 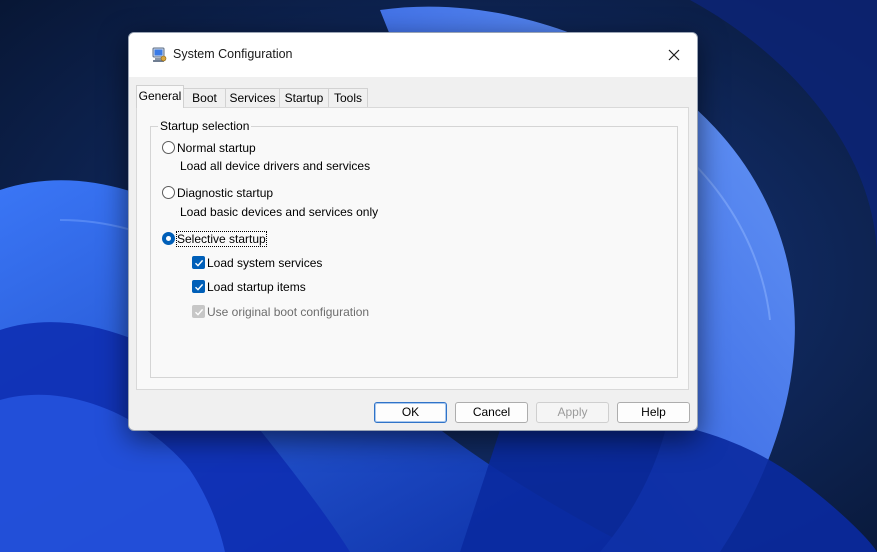 What do you see at coordinates (304, 97) in the screenshot?
I see `tab-startup: Startup` at bounding box center [304, 97].